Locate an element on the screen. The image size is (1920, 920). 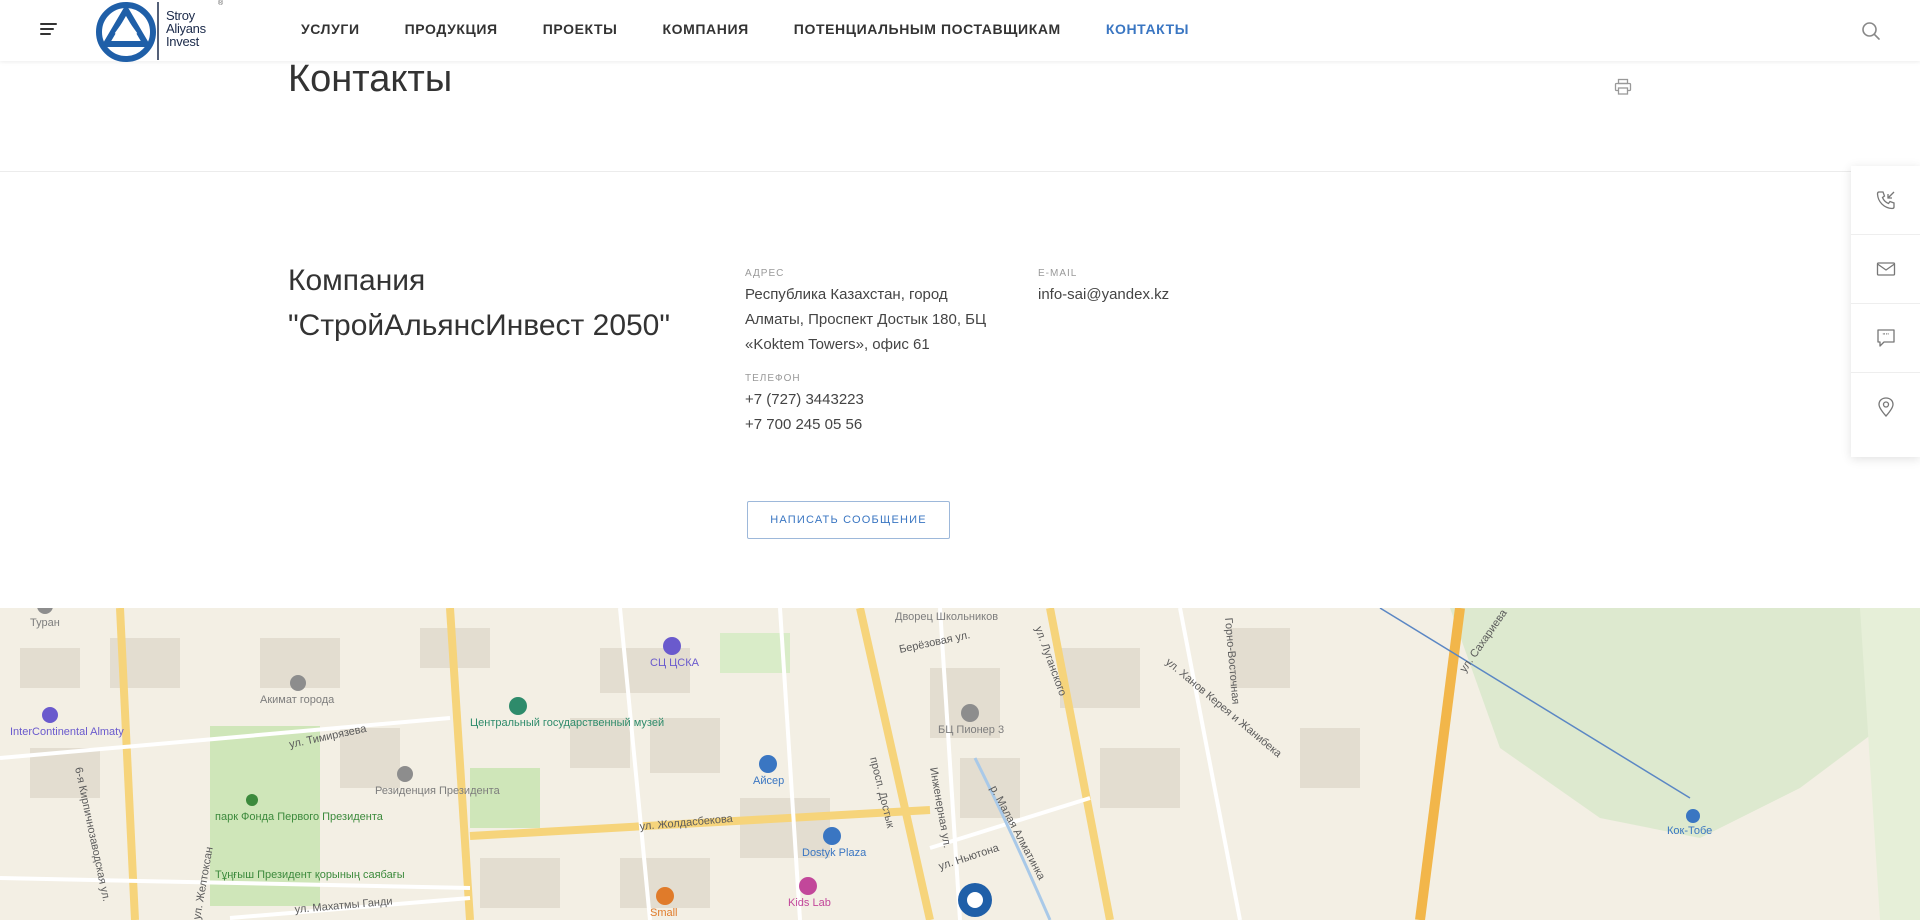
write-message-button: НАПИСАТЬ СООБЩЕНИЕ is located at coordinates (848, 520).